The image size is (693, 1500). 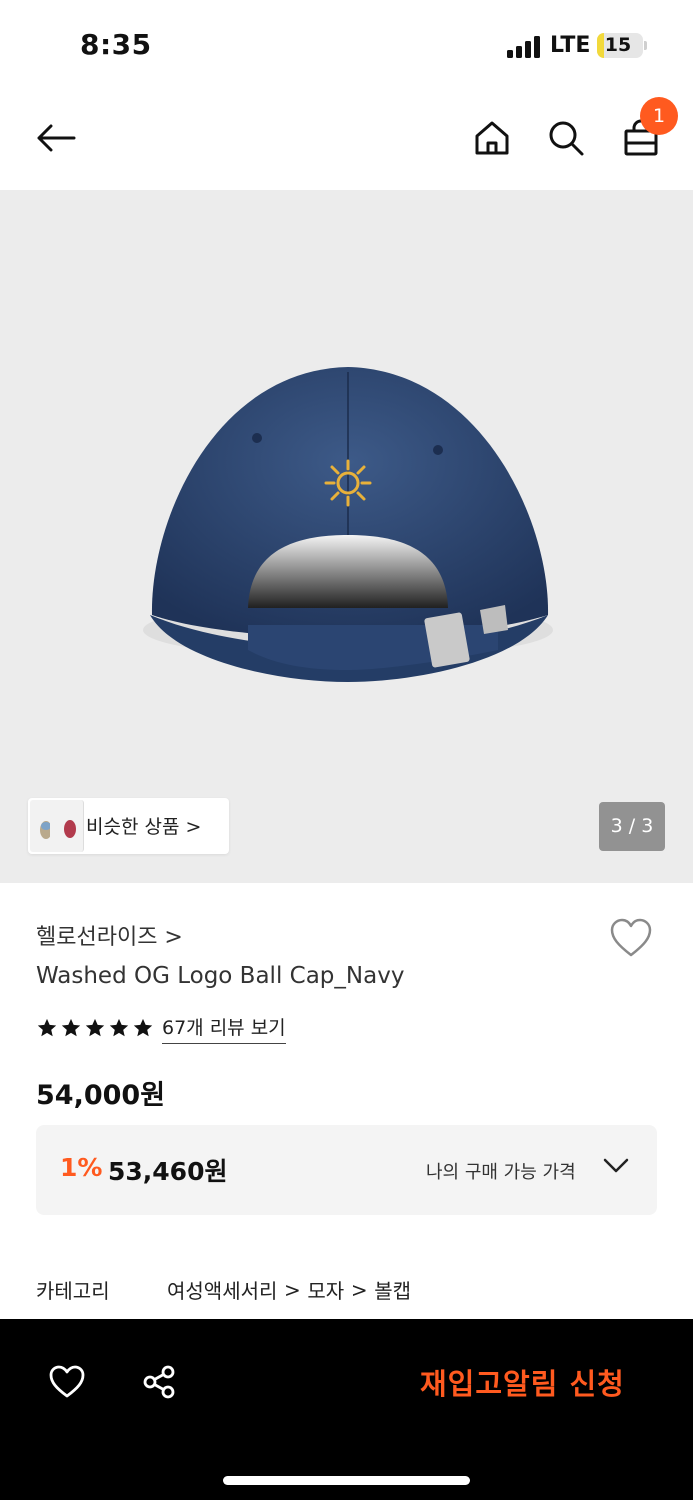 I want to click on back-button, so click(x=56, y=138).